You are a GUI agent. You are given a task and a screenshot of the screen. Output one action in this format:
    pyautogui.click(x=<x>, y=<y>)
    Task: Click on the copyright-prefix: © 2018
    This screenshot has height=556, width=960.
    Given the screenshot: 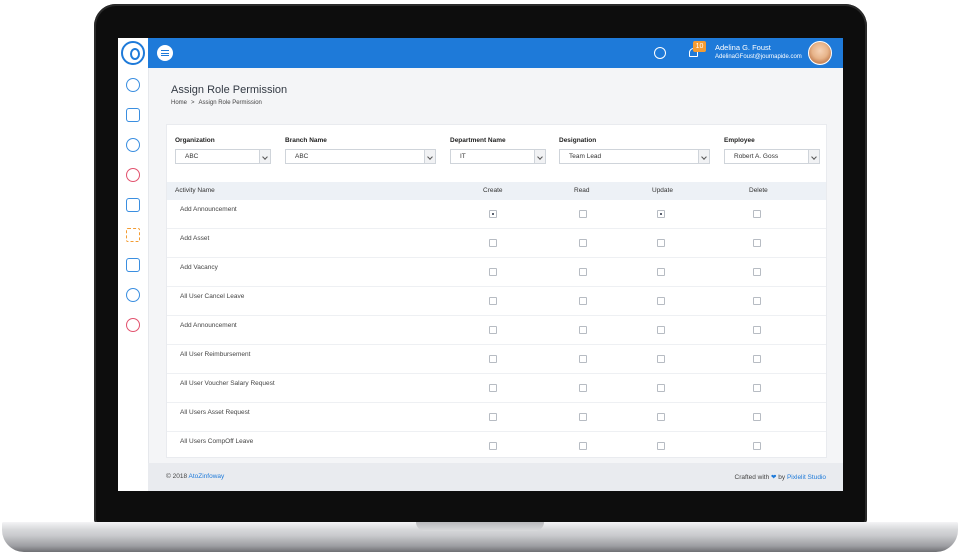 What is the action you would take?
    pyautogui.click(x=177, y=476)
    